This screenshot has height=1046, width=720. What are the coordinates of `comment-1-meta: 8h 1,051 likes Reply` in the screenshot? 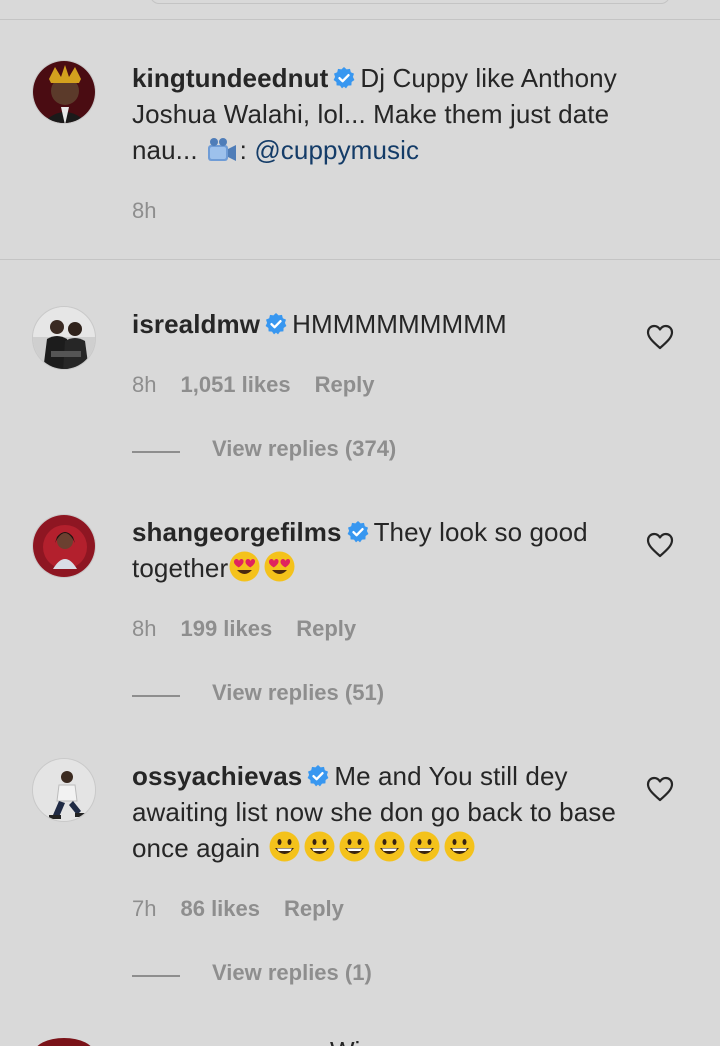 It's located at (265, 385).